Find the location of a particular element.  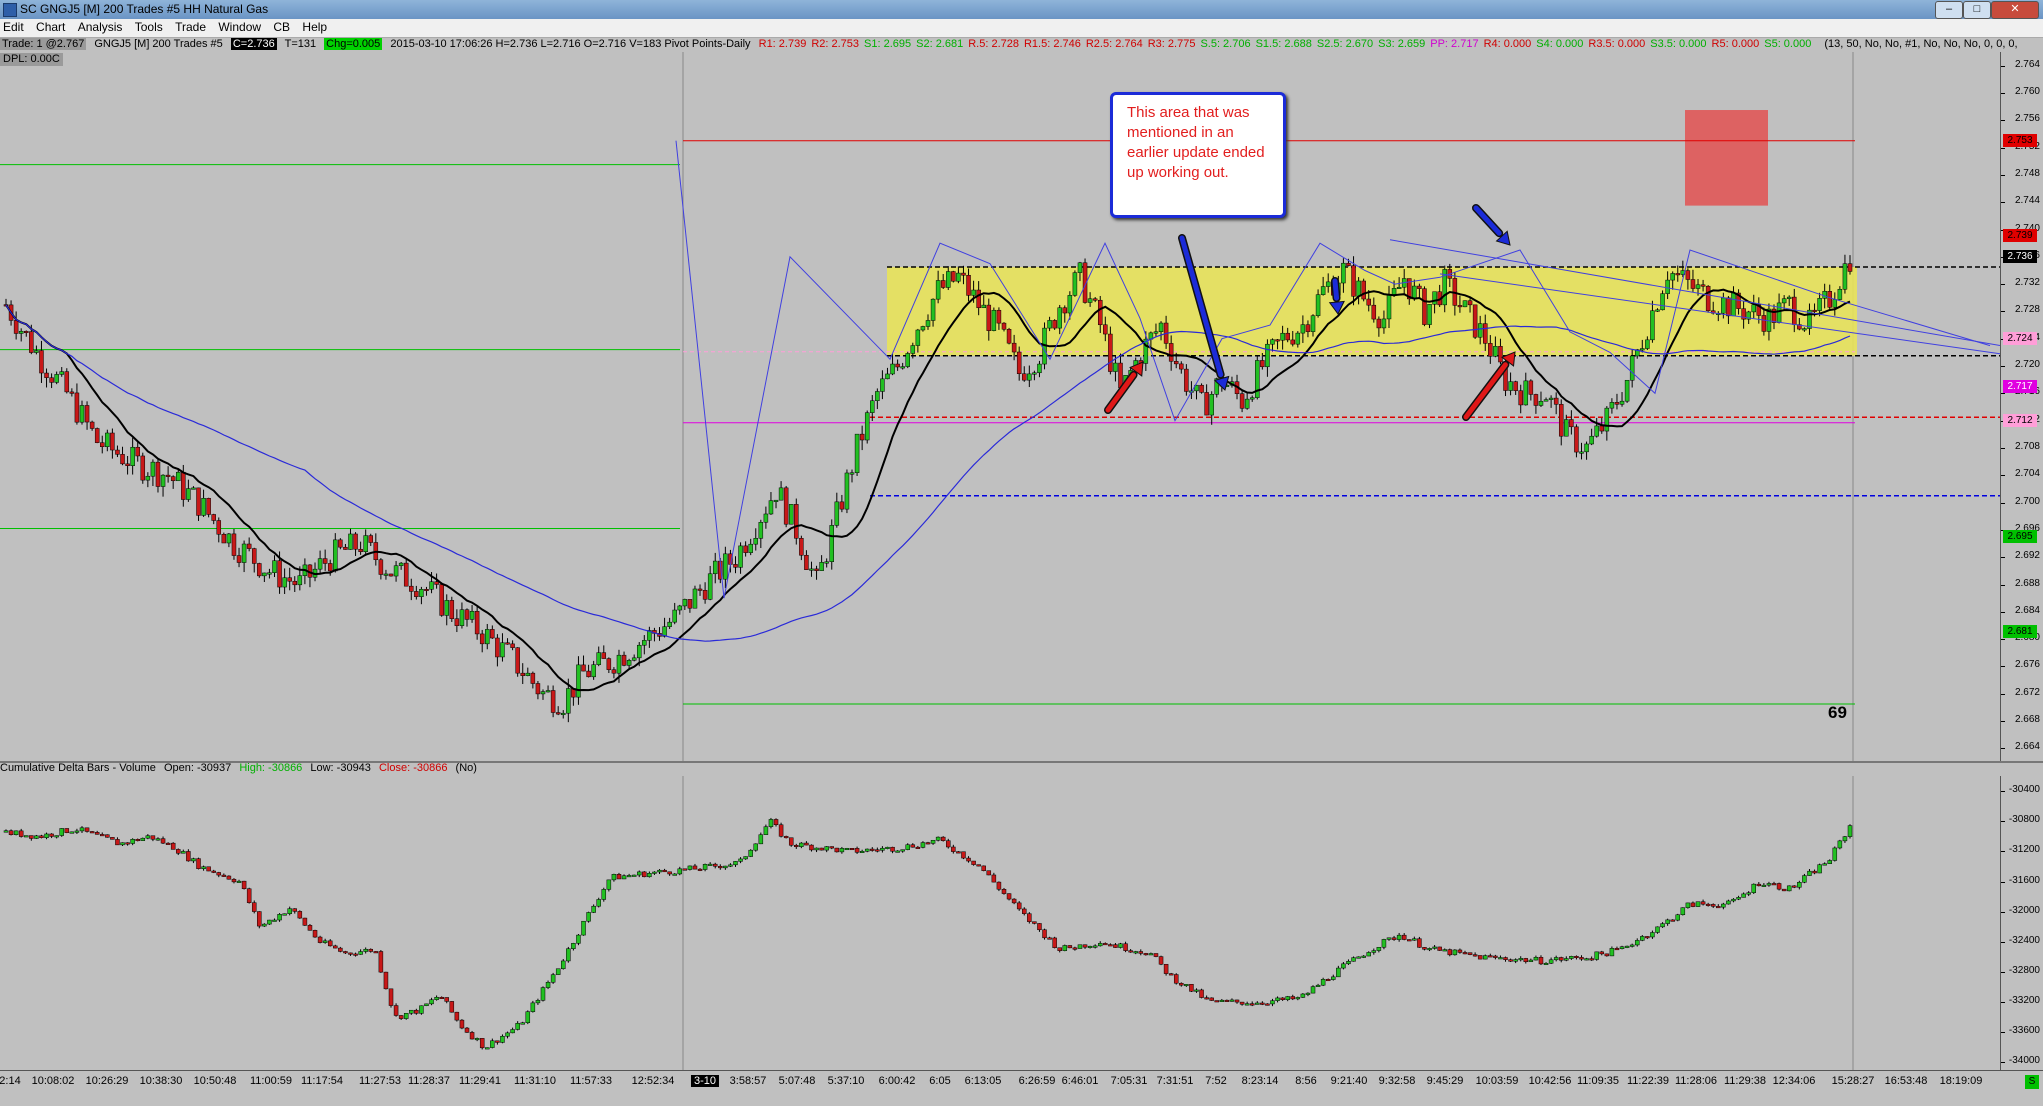

delta-close: Close: -30866 is located at coordinates (413, 768).